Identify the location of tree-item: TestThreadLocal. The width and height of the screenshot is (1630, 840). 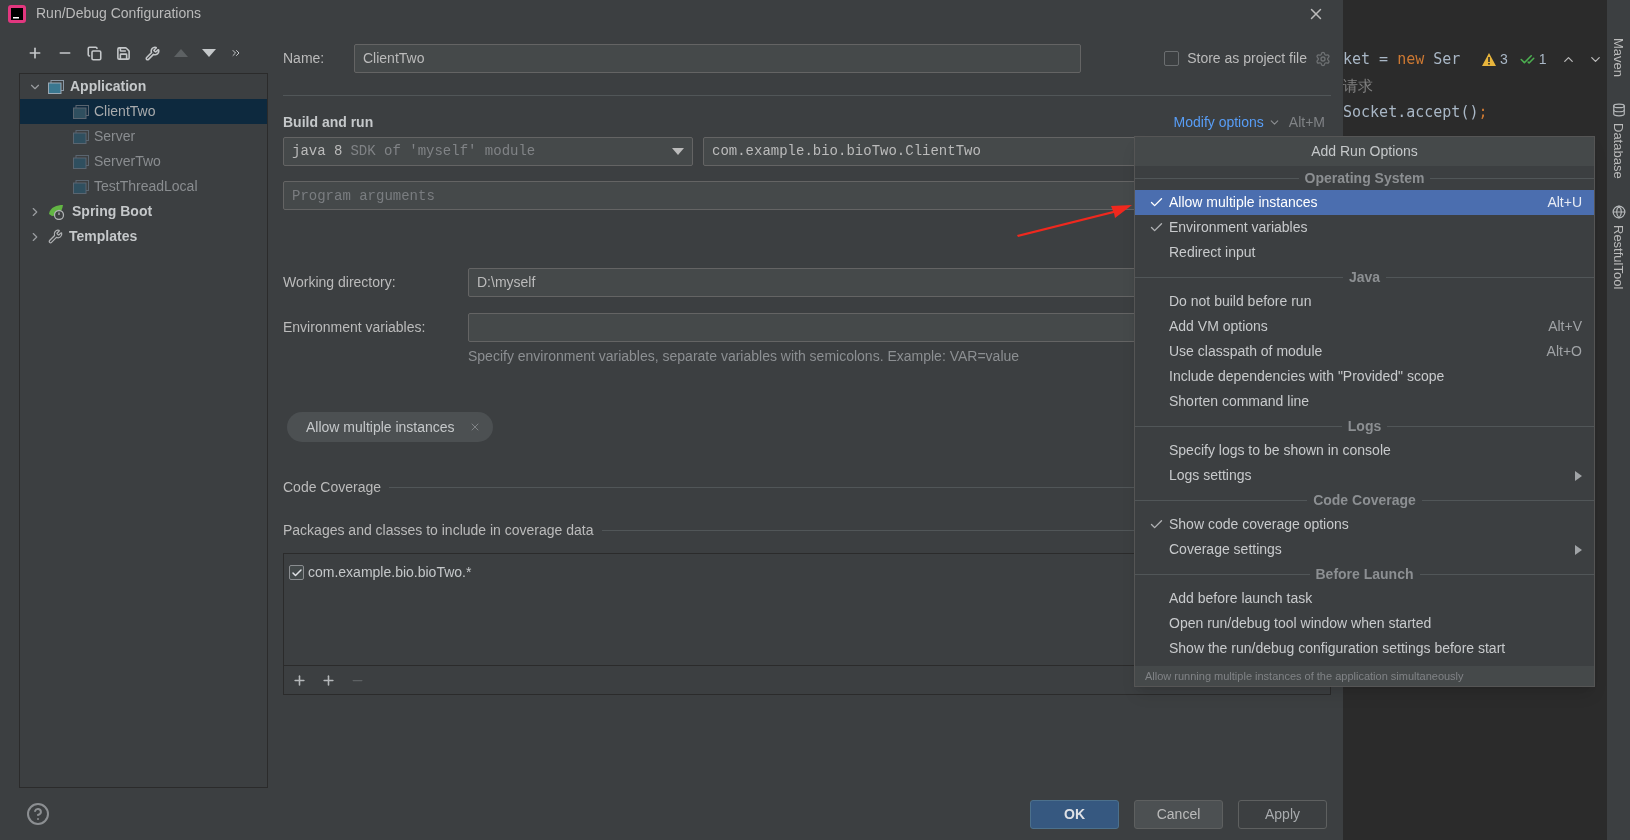
(143, 186).